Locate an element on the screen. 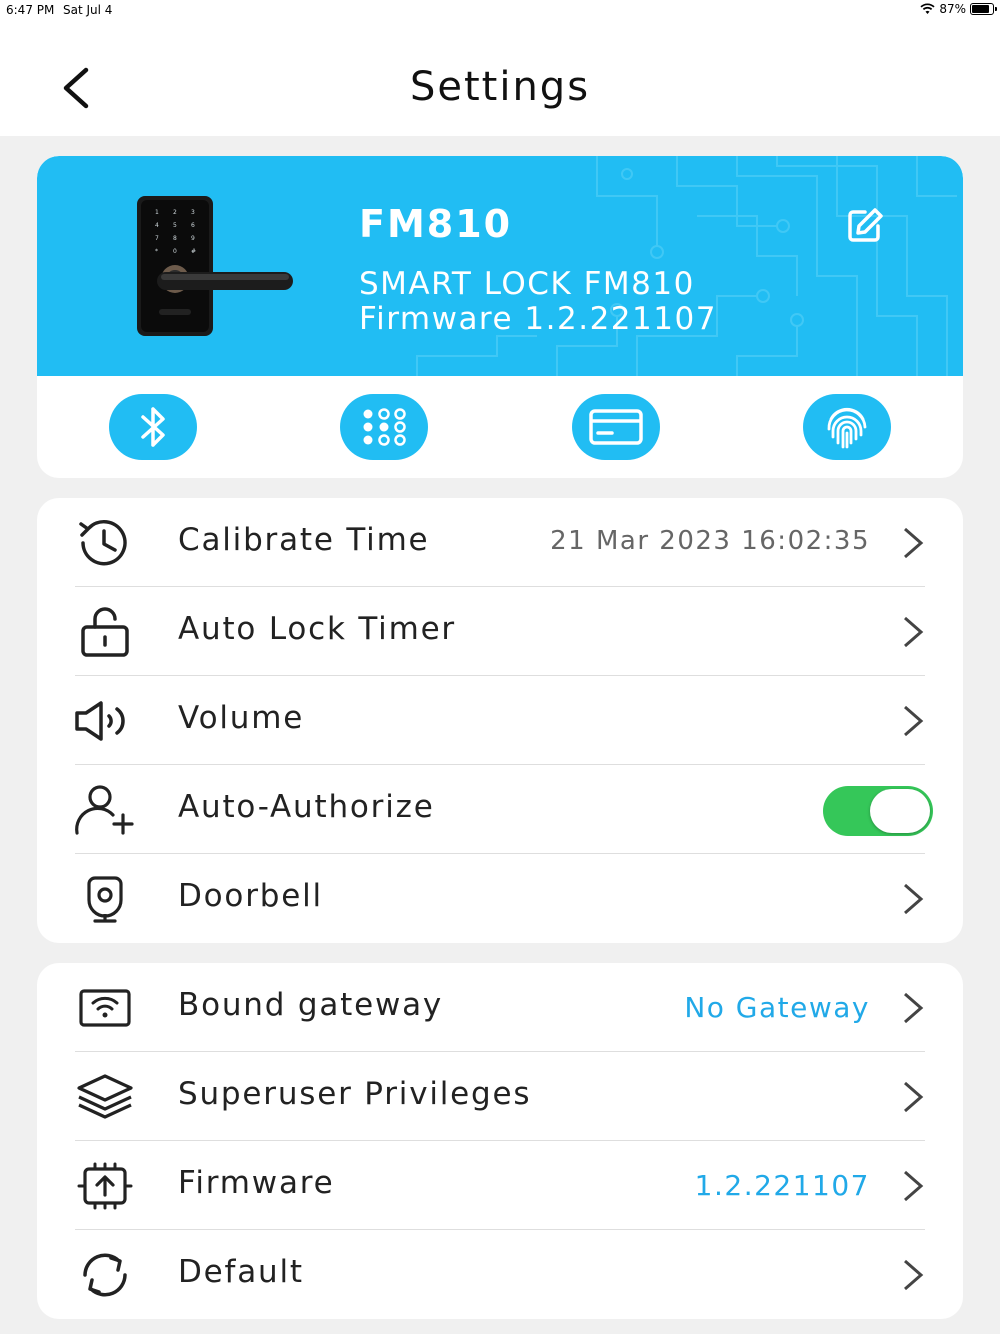 The width and height of the screenshot is (1000, 1334). row-label: Firmware is located at coordinates (256, 1183).